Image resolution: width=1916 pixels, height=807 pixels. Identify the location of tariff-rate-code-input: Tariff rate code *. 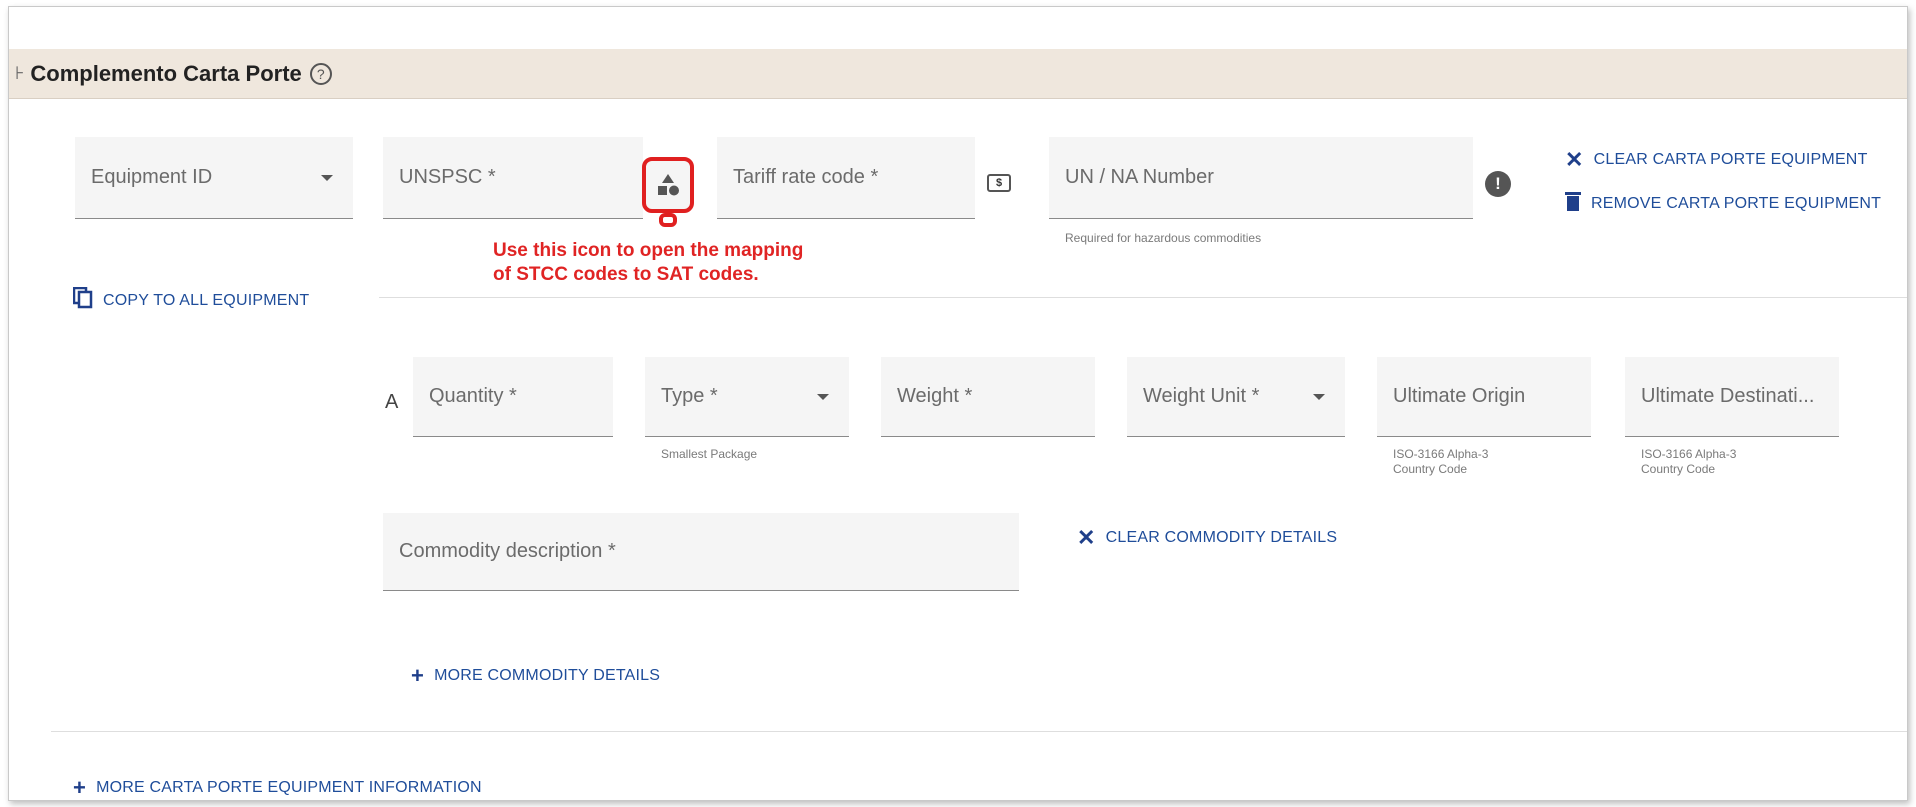
(846, 178).